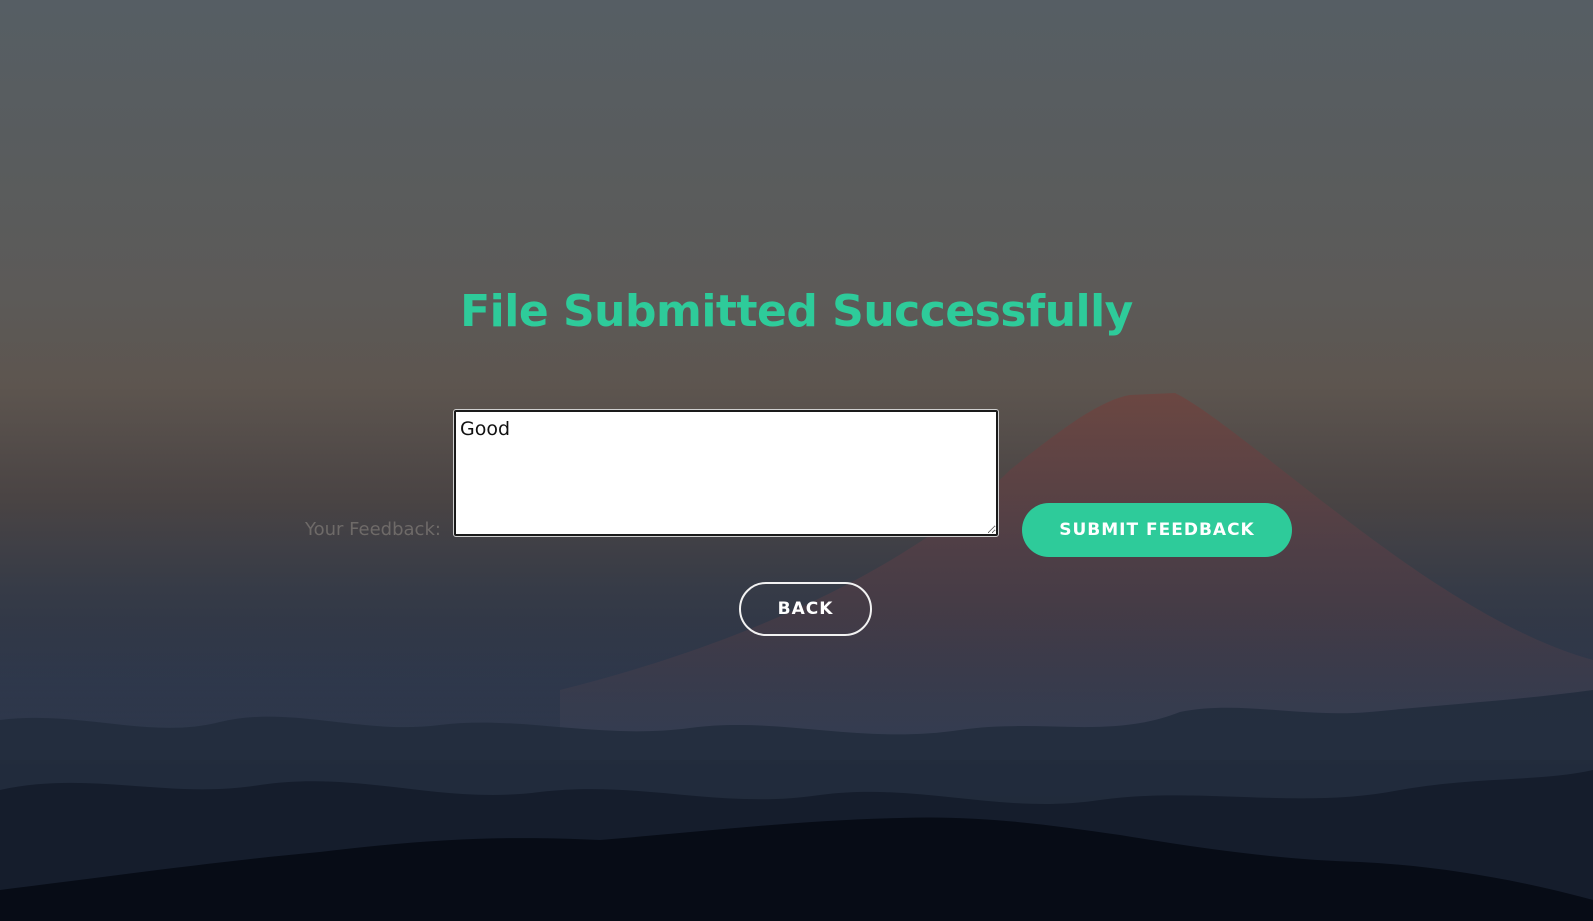 The height and width of the screenshot is (921, 1593). What do you see at coordinates (805, 609) in the screenshot?
I see `back-button: BACK` at bounding box center [805, 609].